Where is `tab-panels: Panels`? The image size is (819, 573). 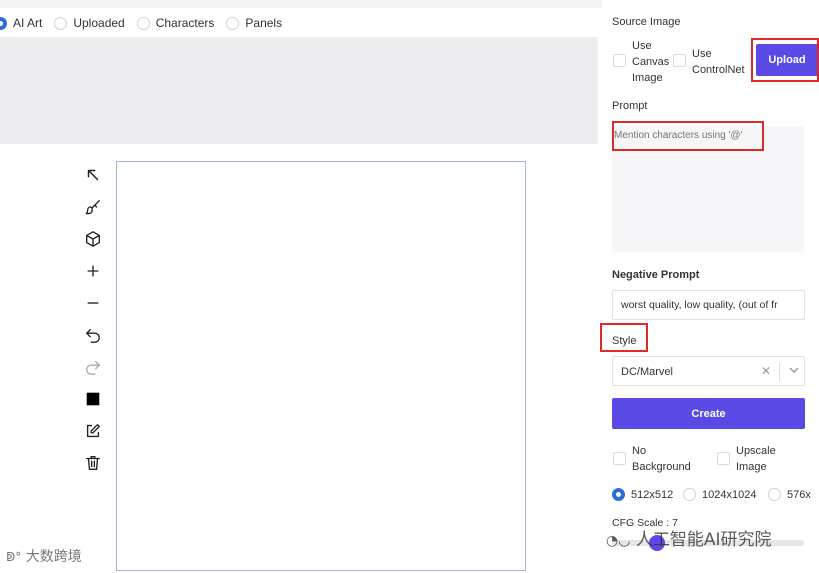 tab-panels: Panels is located at coordinates (254, 23).